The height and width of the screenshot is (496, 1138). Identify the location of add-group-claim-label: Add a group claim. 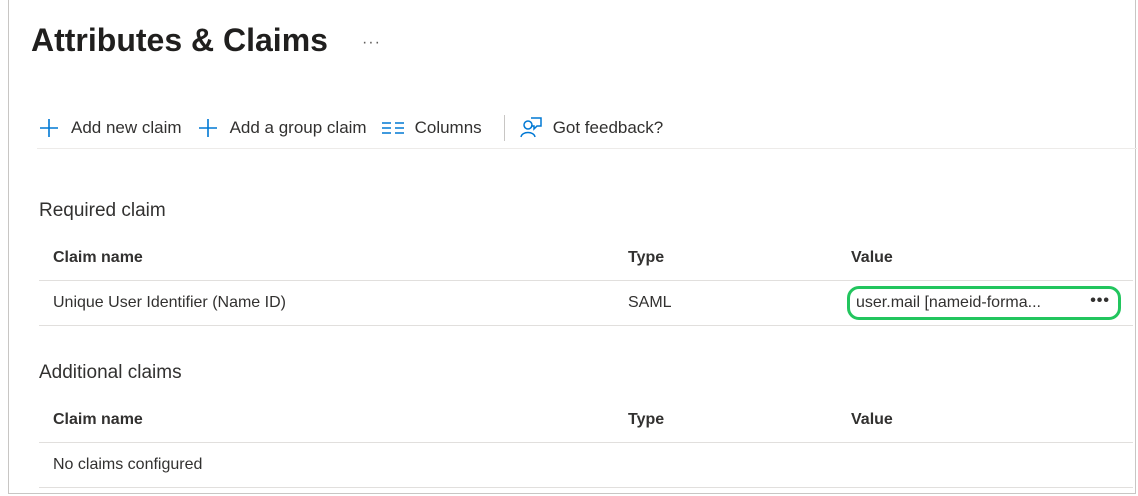
(298, 127).